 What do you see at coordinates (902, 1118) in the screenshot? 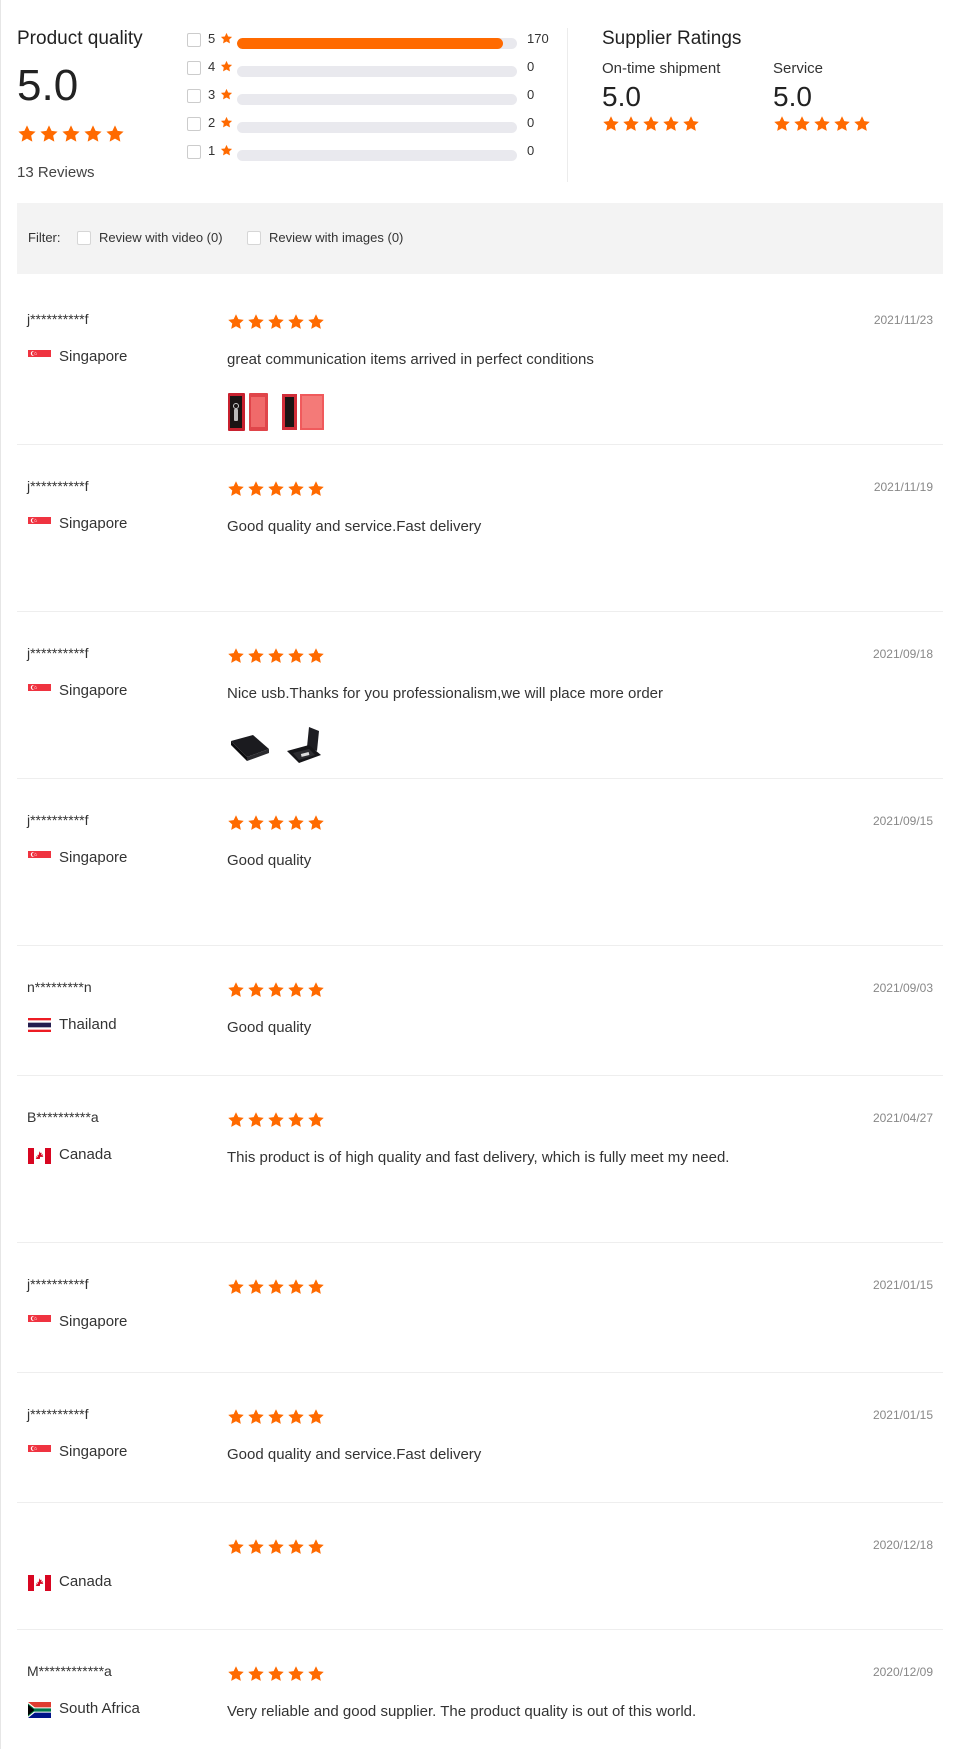
I see `review-date: 2021/04/27` at bounding box center [902, 1118].